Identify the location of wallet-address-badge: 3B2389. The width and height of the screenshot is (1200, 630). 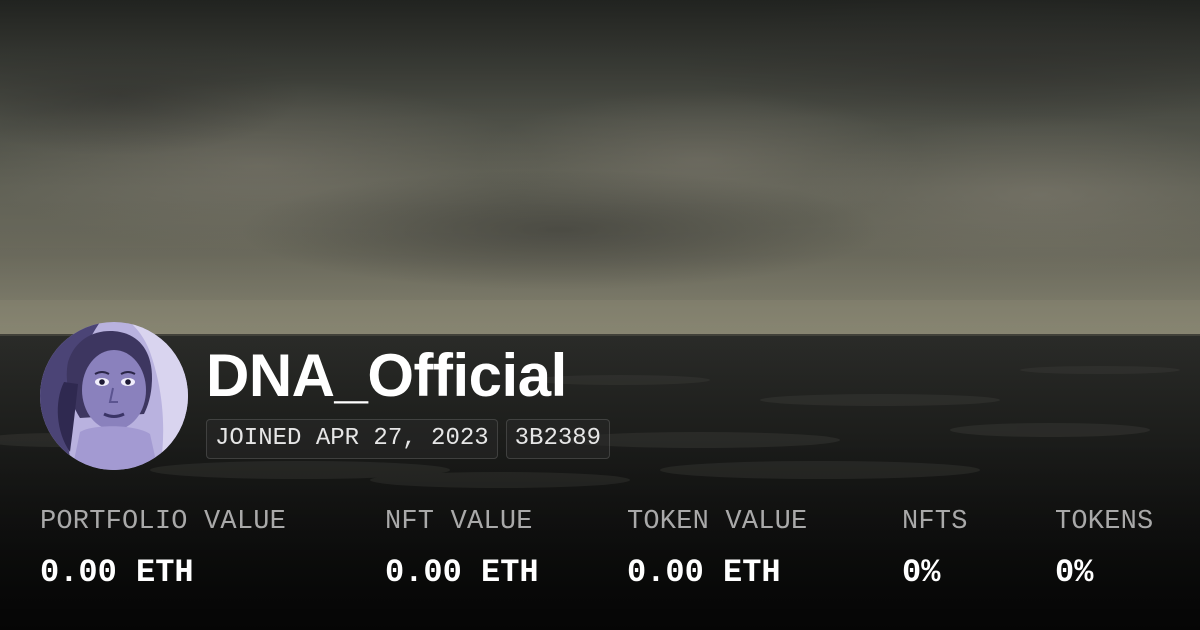
(558, 439).